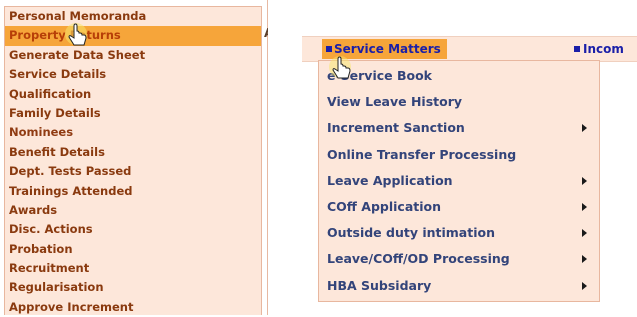  Describe the element at coordinates (133, 16) in the screenshot. I see `left-menu-item: Personal Memoranda` at that location.